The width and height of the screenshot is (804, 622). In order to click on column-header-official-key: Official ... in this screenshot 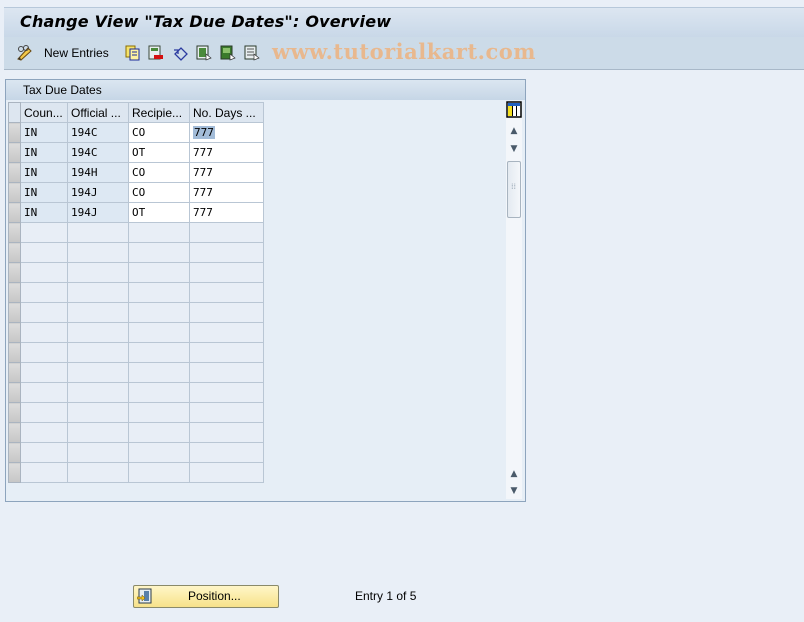, I will do `click(98, 112)`.